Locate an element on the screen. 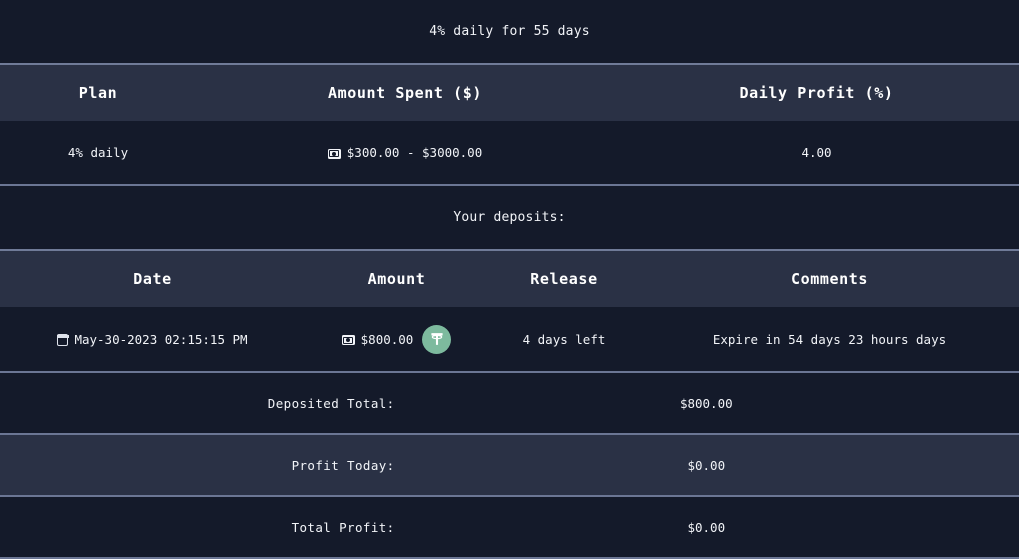 The width and height of the screenshot is (1019, 559). summary-row-profit-today: Profit Today: $0.00 is located at coordinates (509, 466).